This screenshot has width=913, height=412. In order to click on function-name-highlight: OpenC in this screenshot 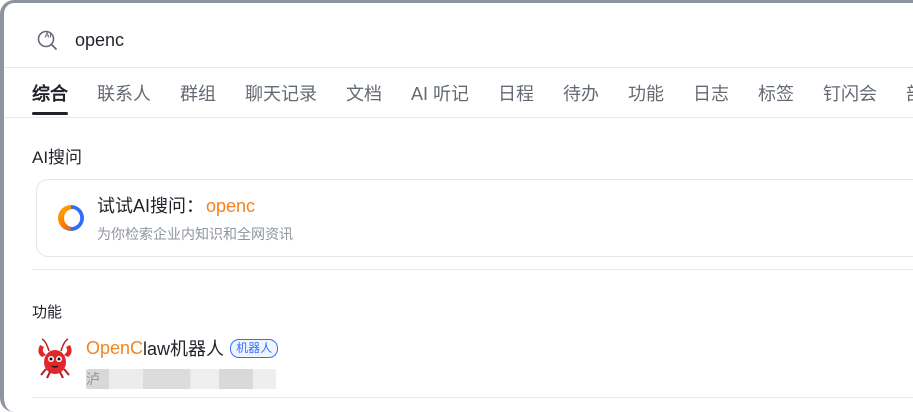, I will do `click(115, 347)`.